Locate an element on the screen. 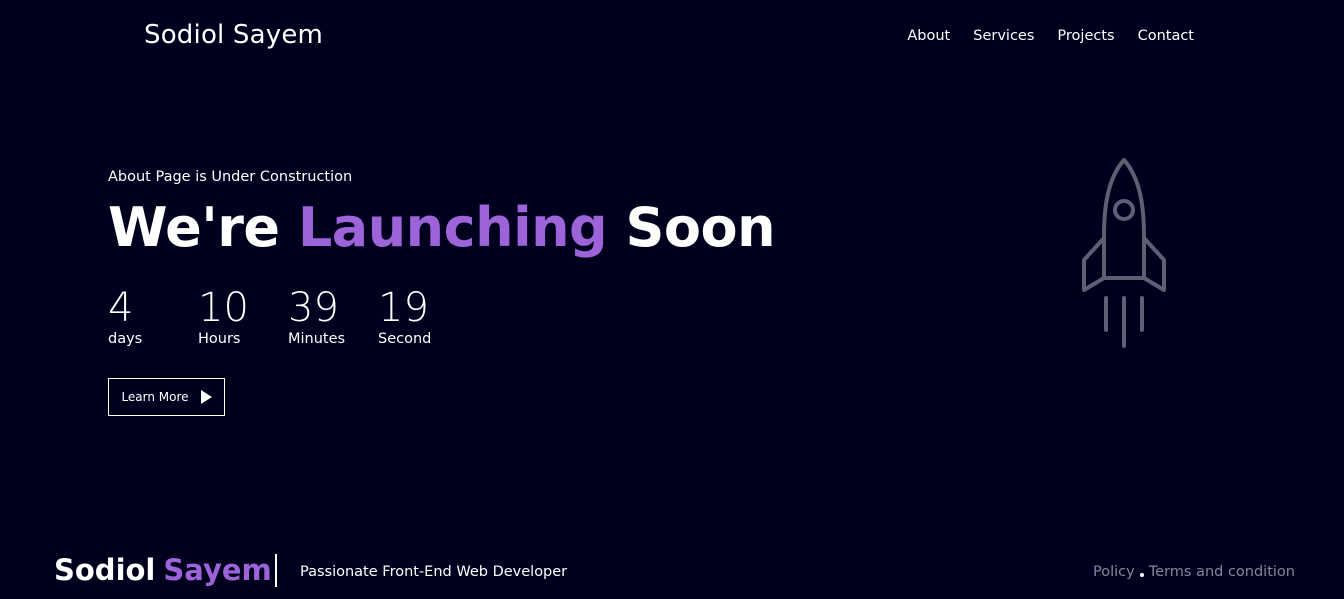  countdown-value: 10 is located at coordinates (223, 308).